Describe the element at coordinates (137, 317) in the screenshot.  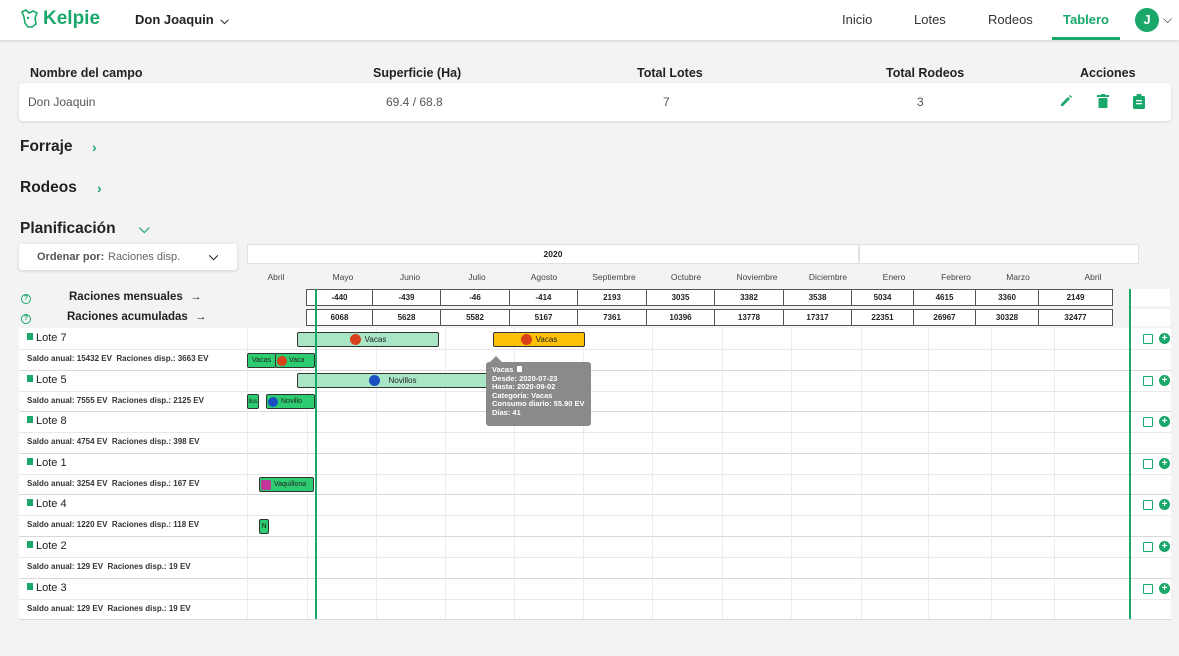
I see `metric-cumulative-label: Raciones acumuladas →` at that location.